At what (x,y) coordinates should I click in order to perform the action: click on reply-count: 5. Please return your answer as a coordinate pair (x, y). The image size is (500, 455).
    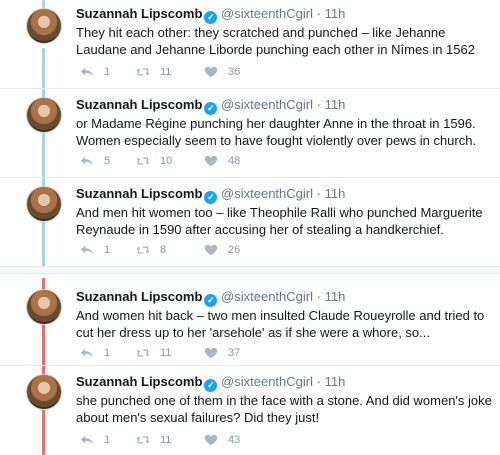
    Looking at the image, I should click on (107, 161).